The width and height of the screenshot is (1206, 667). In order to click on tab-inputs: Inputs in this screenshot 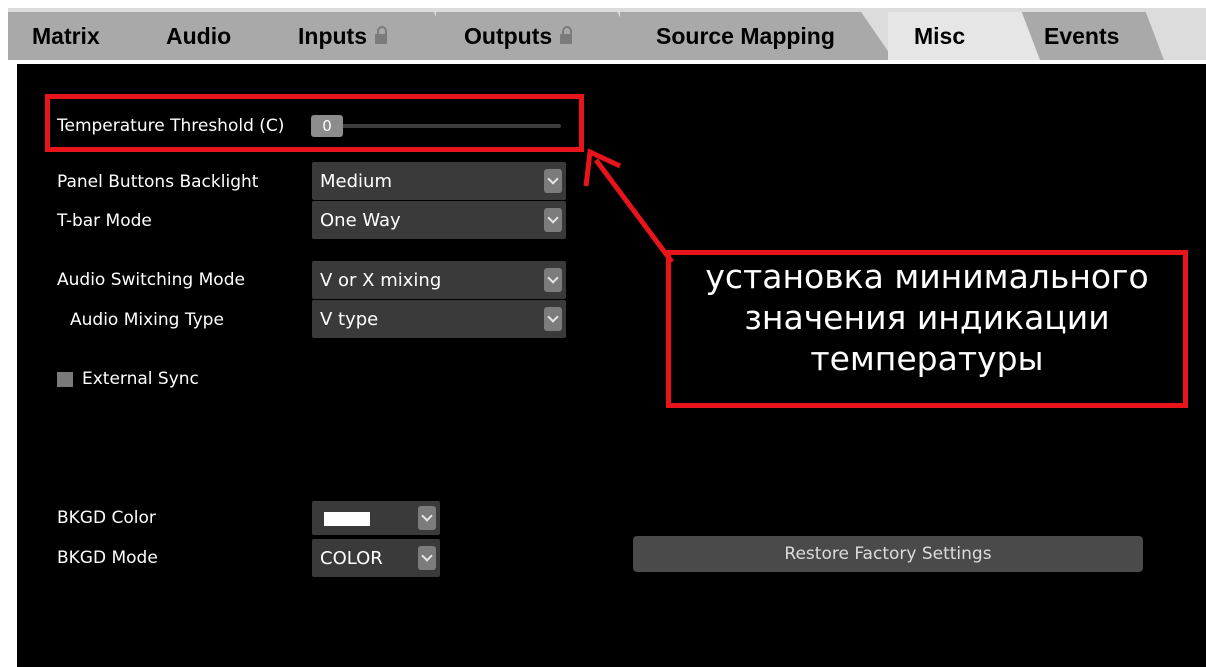, I will do `click(363, 36)`.